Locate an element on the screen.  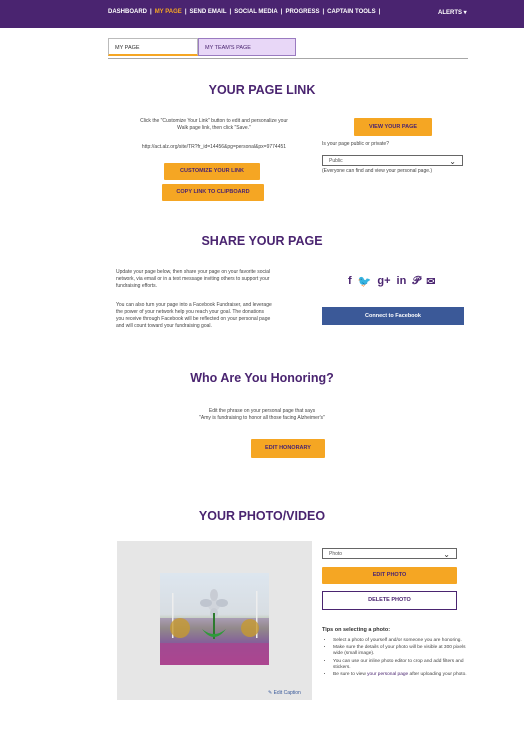
social-icons: f 🐦 g+ in 𝒫 ✉ is located at coordinates (391, 281).